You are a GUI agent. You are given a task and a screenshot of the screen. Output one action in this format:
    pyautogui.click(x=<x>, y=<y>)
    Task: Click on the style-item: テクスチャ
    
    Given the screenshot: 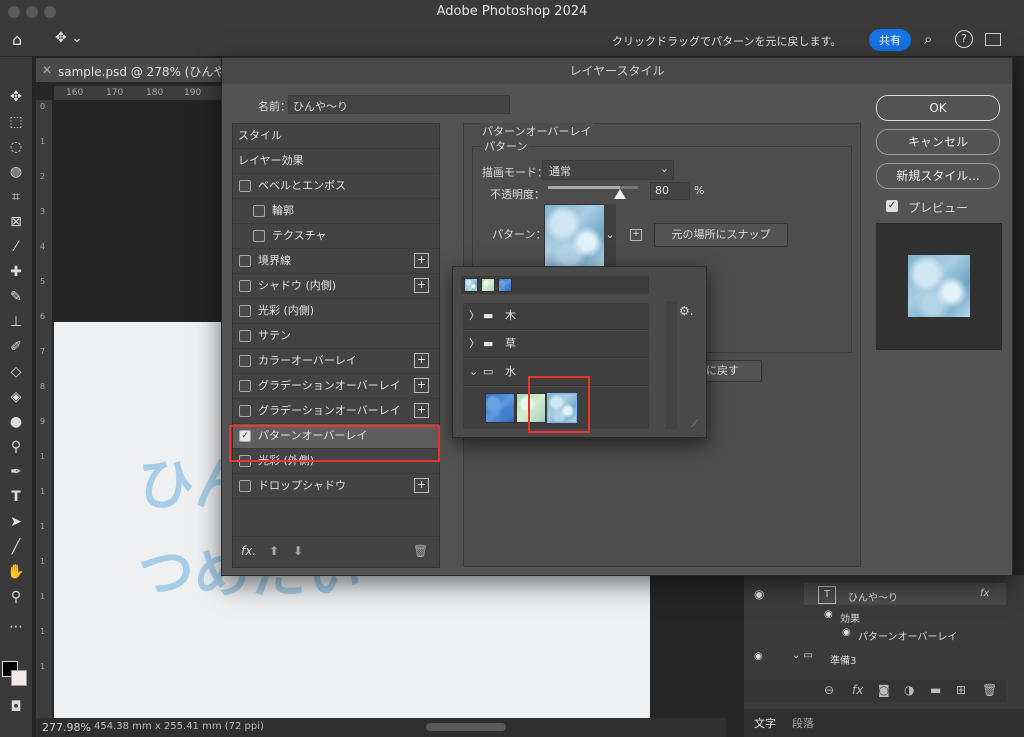 What is the action you would take?
    pyautogui.click(x=336, y=236)
    